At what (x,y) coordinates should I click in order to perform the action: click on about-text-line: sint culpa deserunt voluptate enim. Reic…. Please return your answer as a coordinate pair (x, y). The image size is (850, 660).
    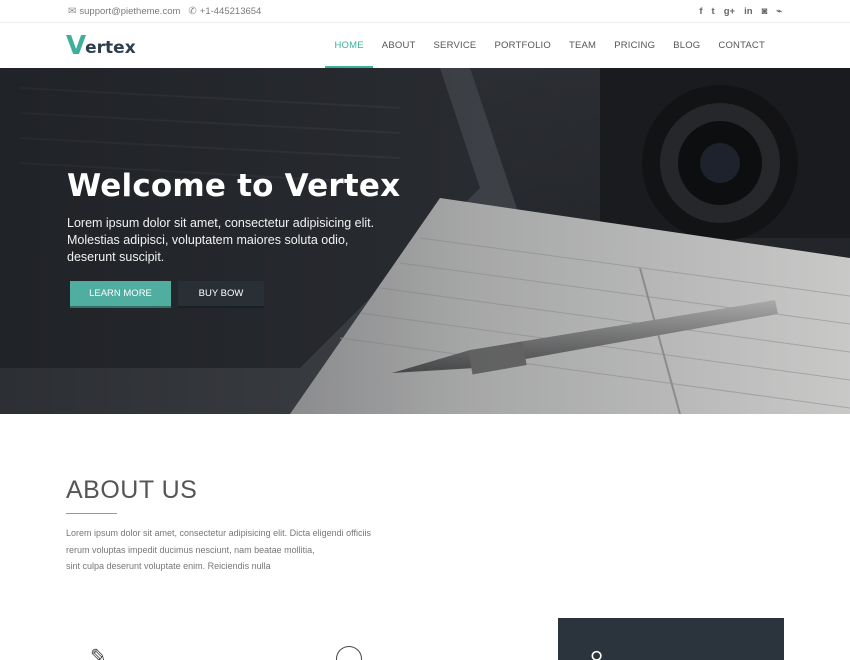
    Looking at the image, I should click on (168, 566).